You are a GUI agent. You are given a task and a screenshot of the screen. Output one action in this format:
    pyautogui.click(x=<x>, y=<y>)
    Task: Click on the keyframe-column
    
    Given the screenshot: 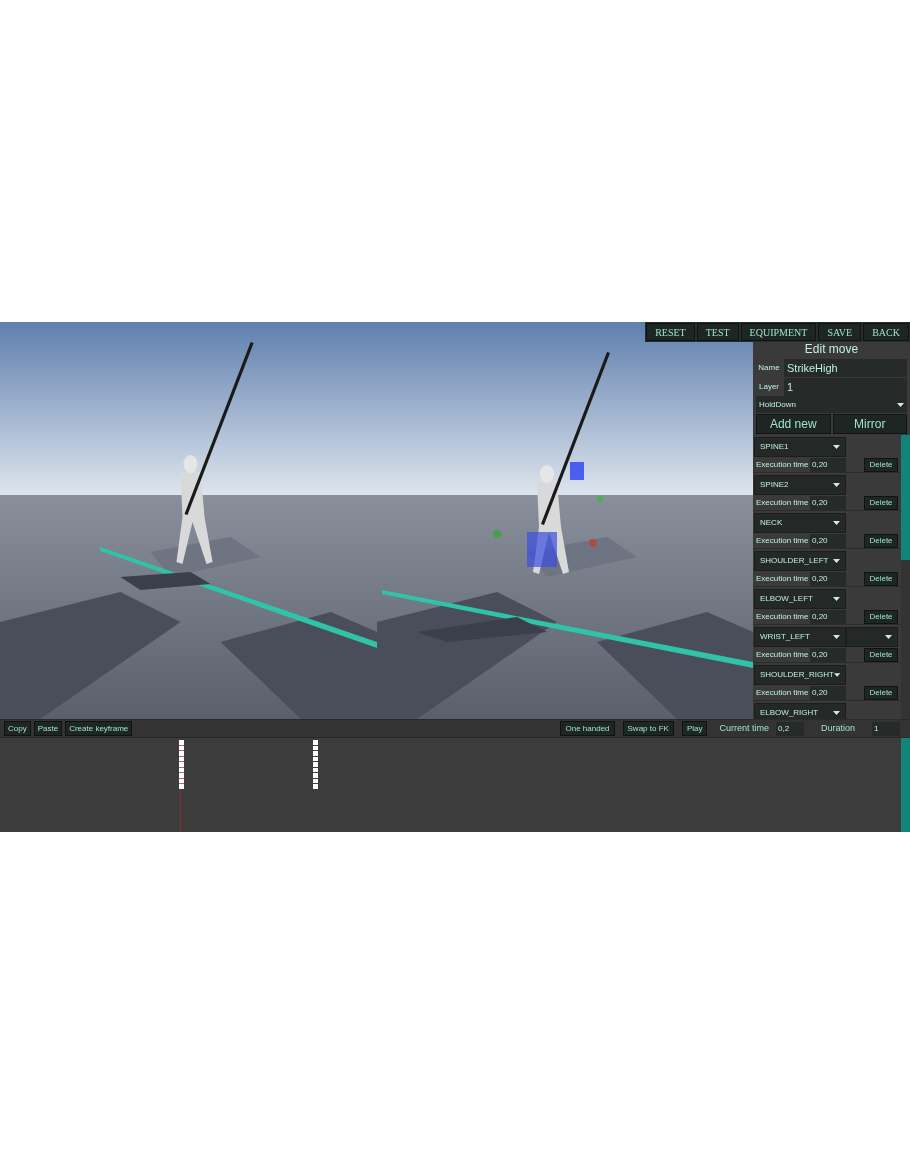 What is the action you would take?
    pyautogui.click(x=315, y=764)
    